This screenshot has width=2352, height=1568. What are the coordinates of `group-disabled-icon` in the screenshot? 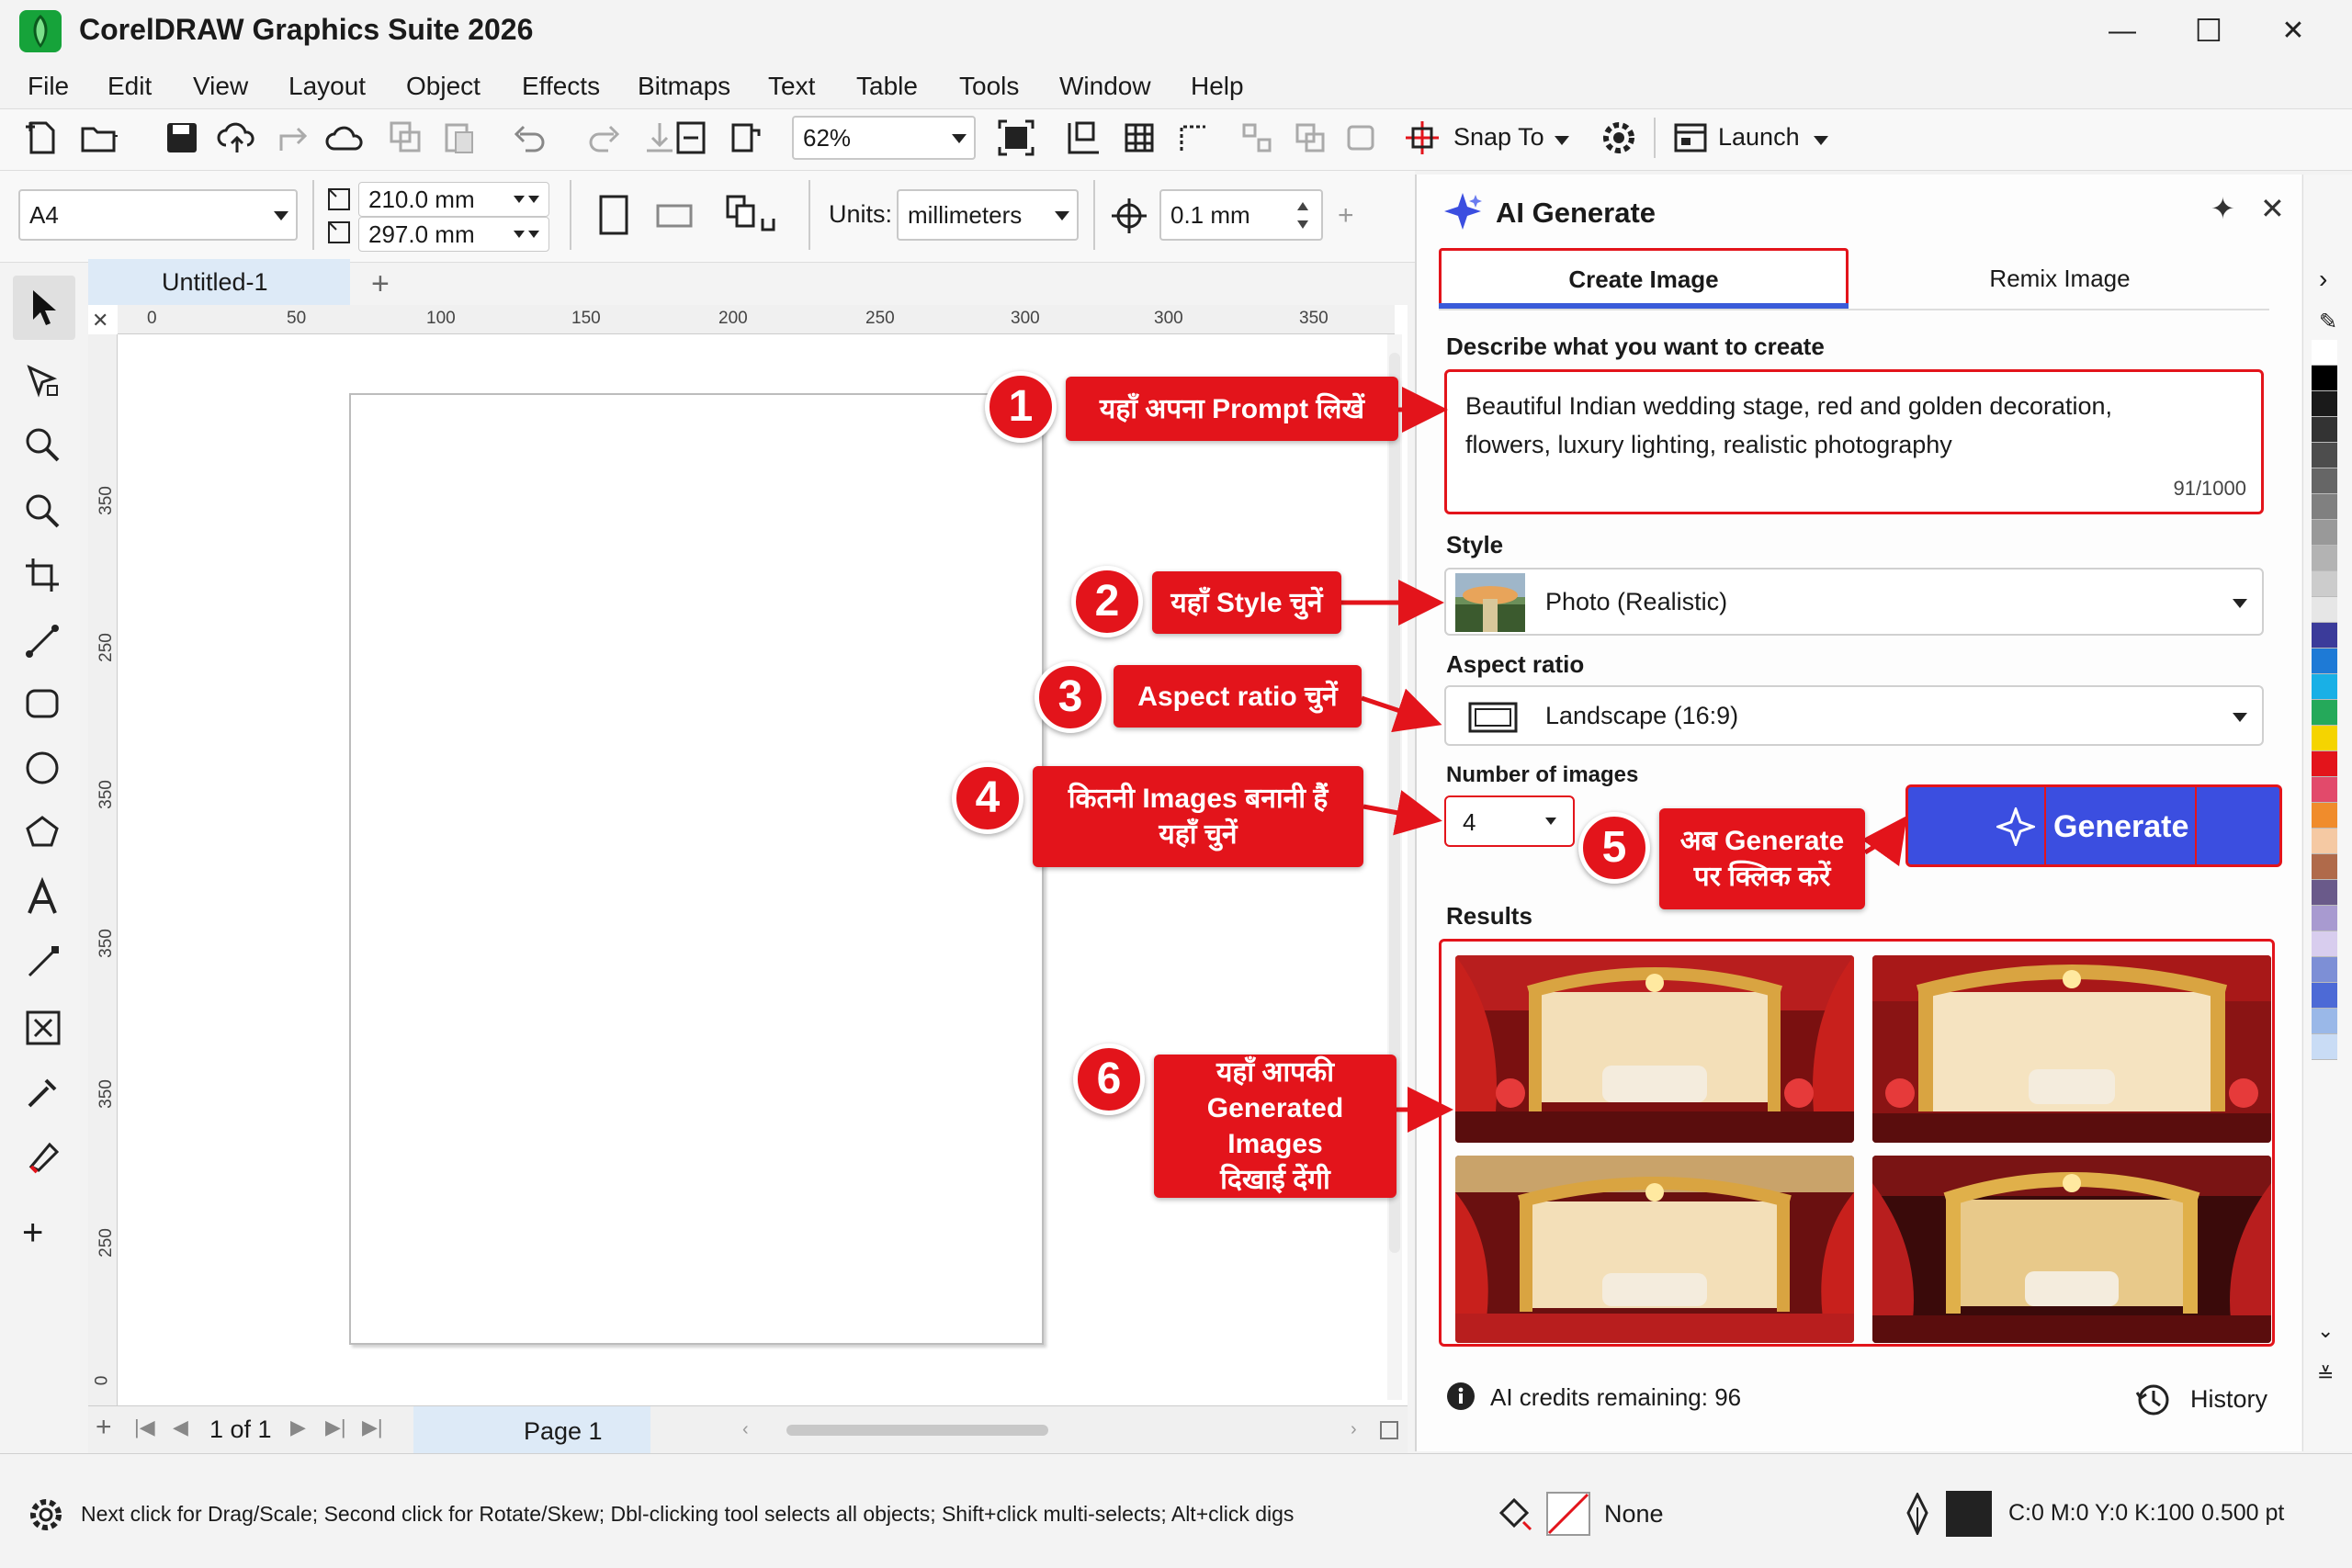 It's located at (1310, 138).